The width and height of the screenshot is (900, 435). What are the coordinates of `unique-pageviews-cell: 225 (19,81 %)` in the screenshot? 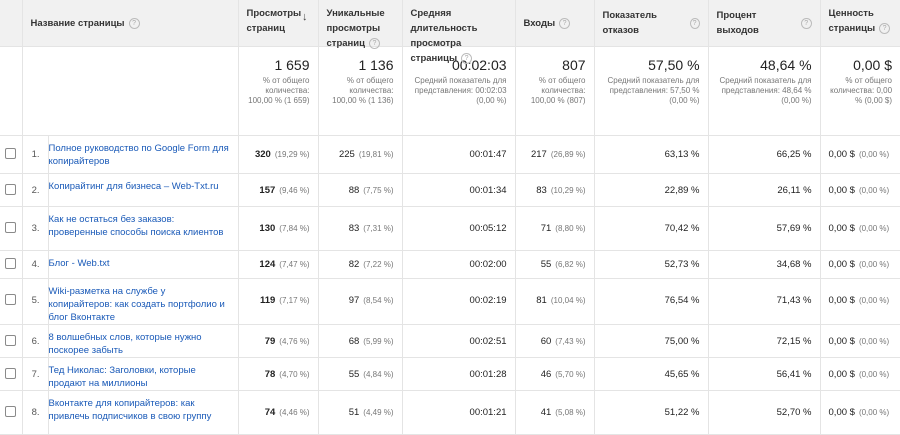 It's located at (360, 154).